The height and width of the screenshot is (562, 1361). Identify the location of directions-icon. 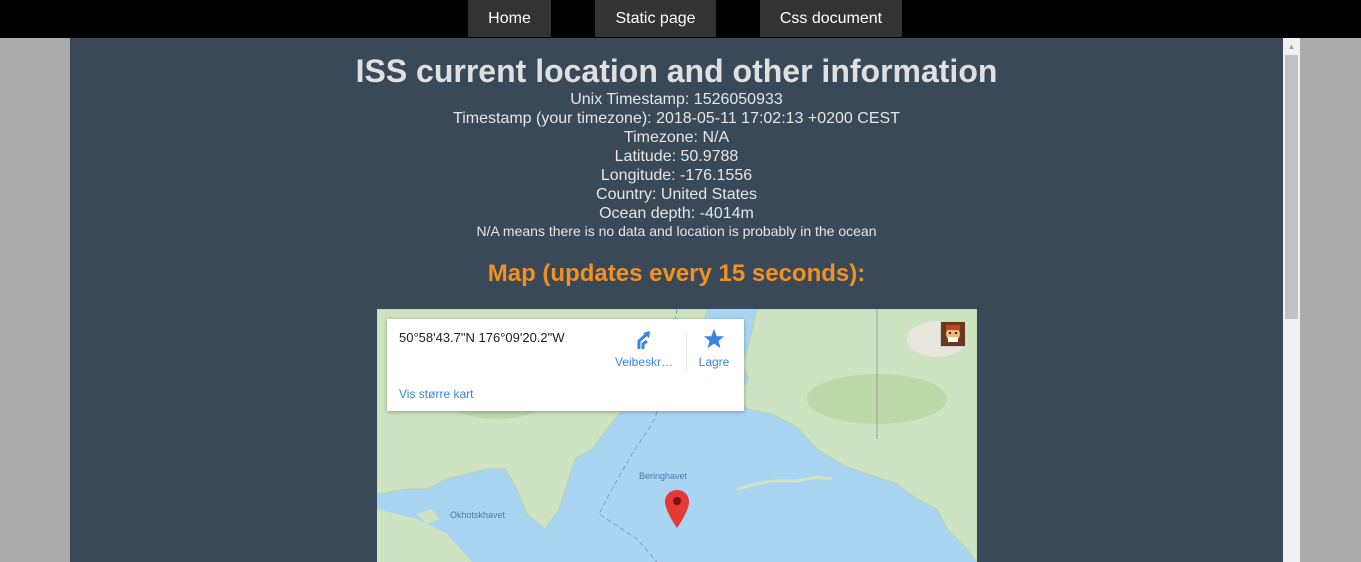
(644, 342).